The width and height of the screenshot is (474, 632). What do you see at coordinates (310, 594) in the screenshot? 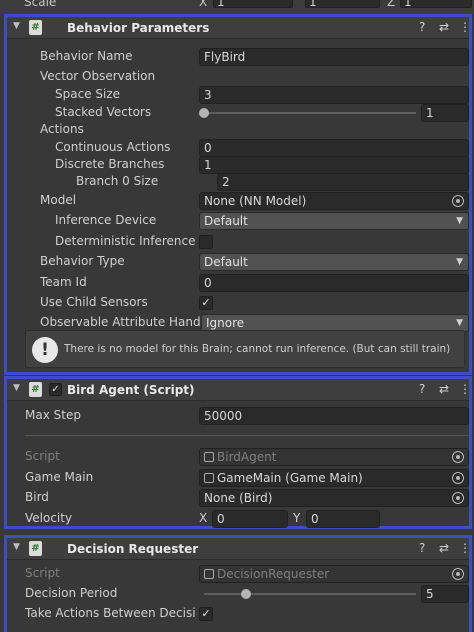
I see `decision-period-slider` at bounding box center [310, 594].